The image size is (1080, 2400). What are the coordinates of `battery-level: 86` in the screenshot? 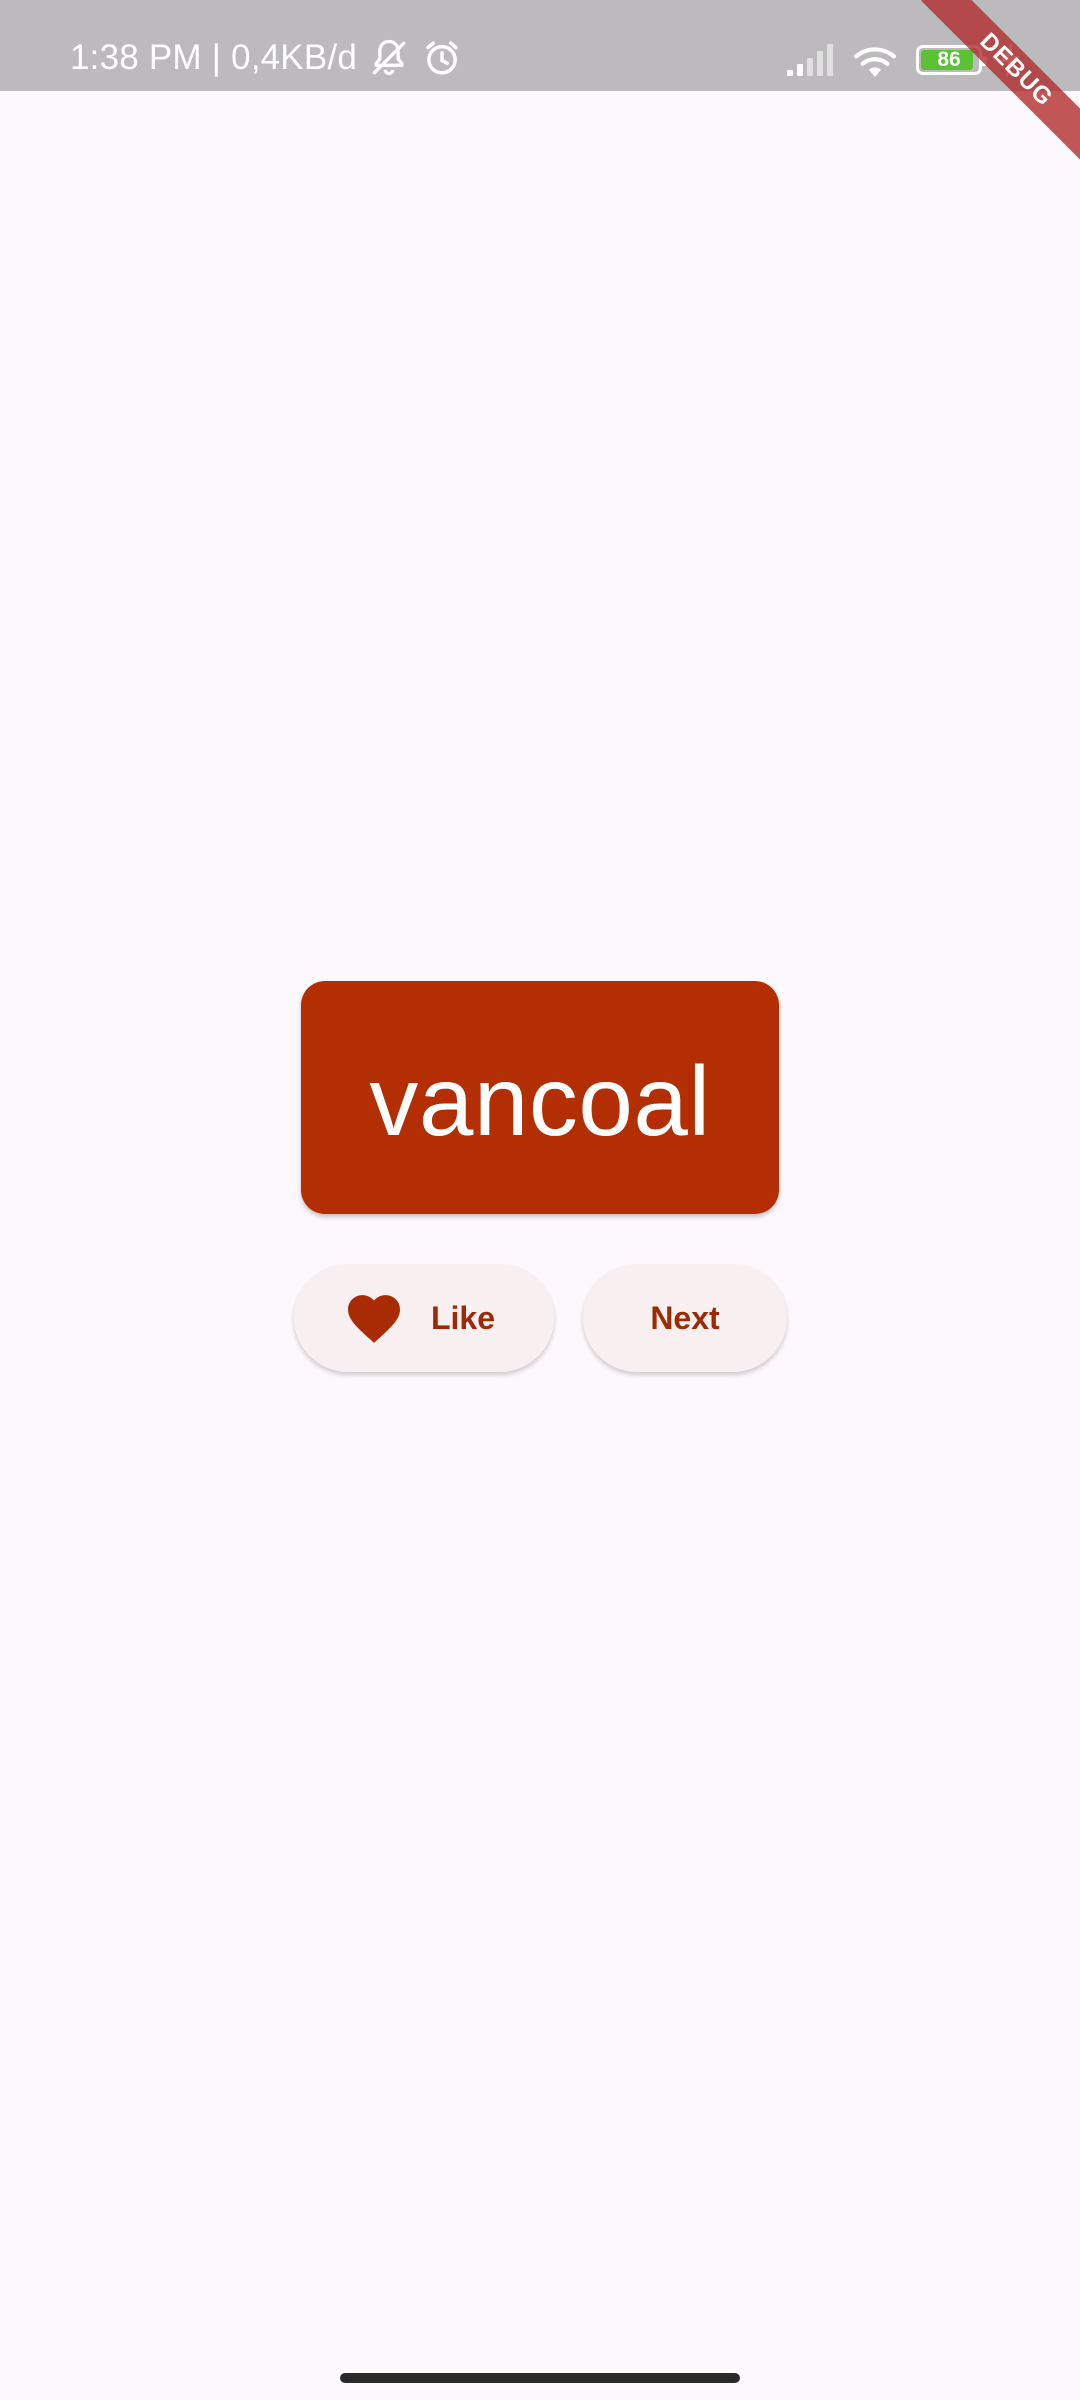 It's located at (949, 59).